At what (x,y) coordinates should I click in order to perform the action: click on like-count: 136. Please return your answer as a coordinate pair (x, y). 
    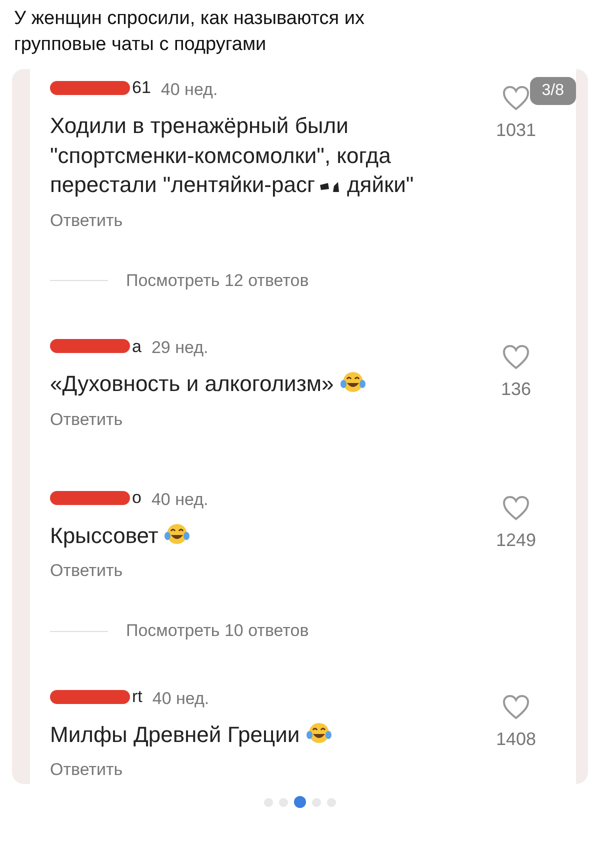
    Looking at the image, I should click on (516, 389).